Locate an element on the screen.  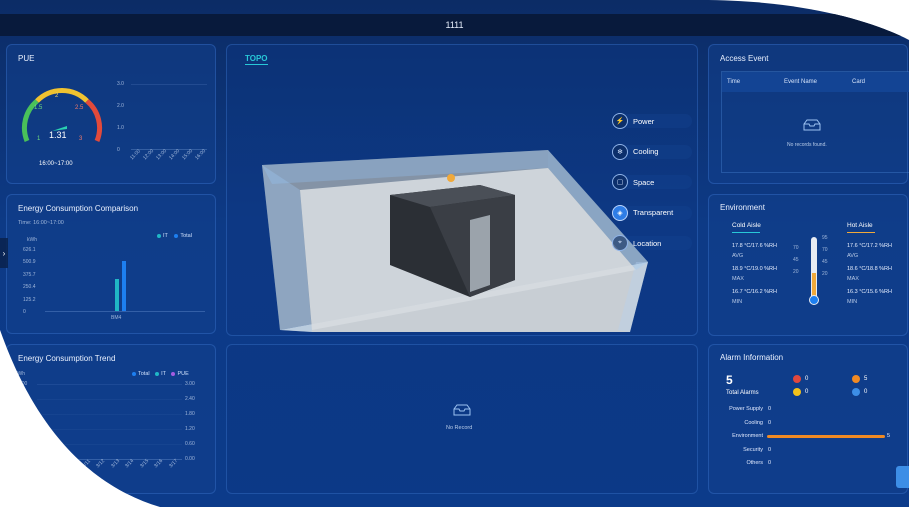
pue-title: PUE is located at coordinates (26, 58).